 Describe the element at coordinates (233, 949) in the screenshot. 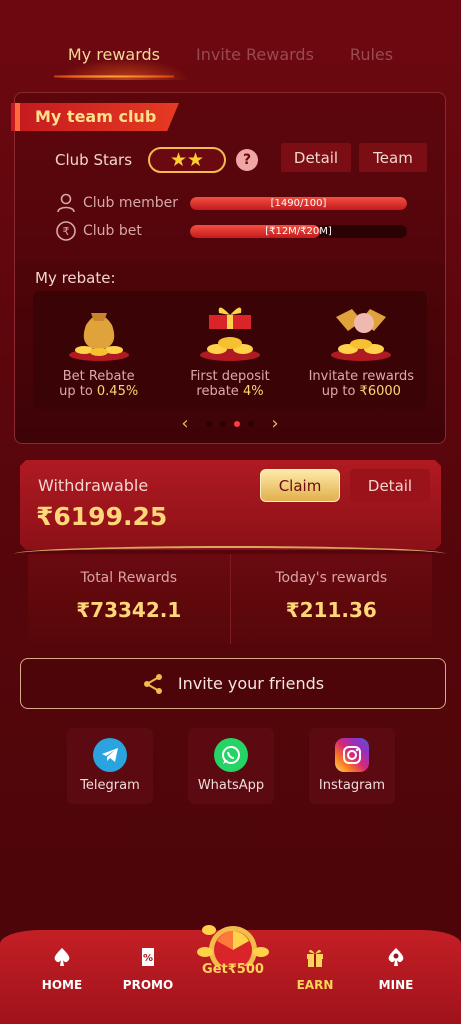

I see `spin-wheel-icon` at that location.